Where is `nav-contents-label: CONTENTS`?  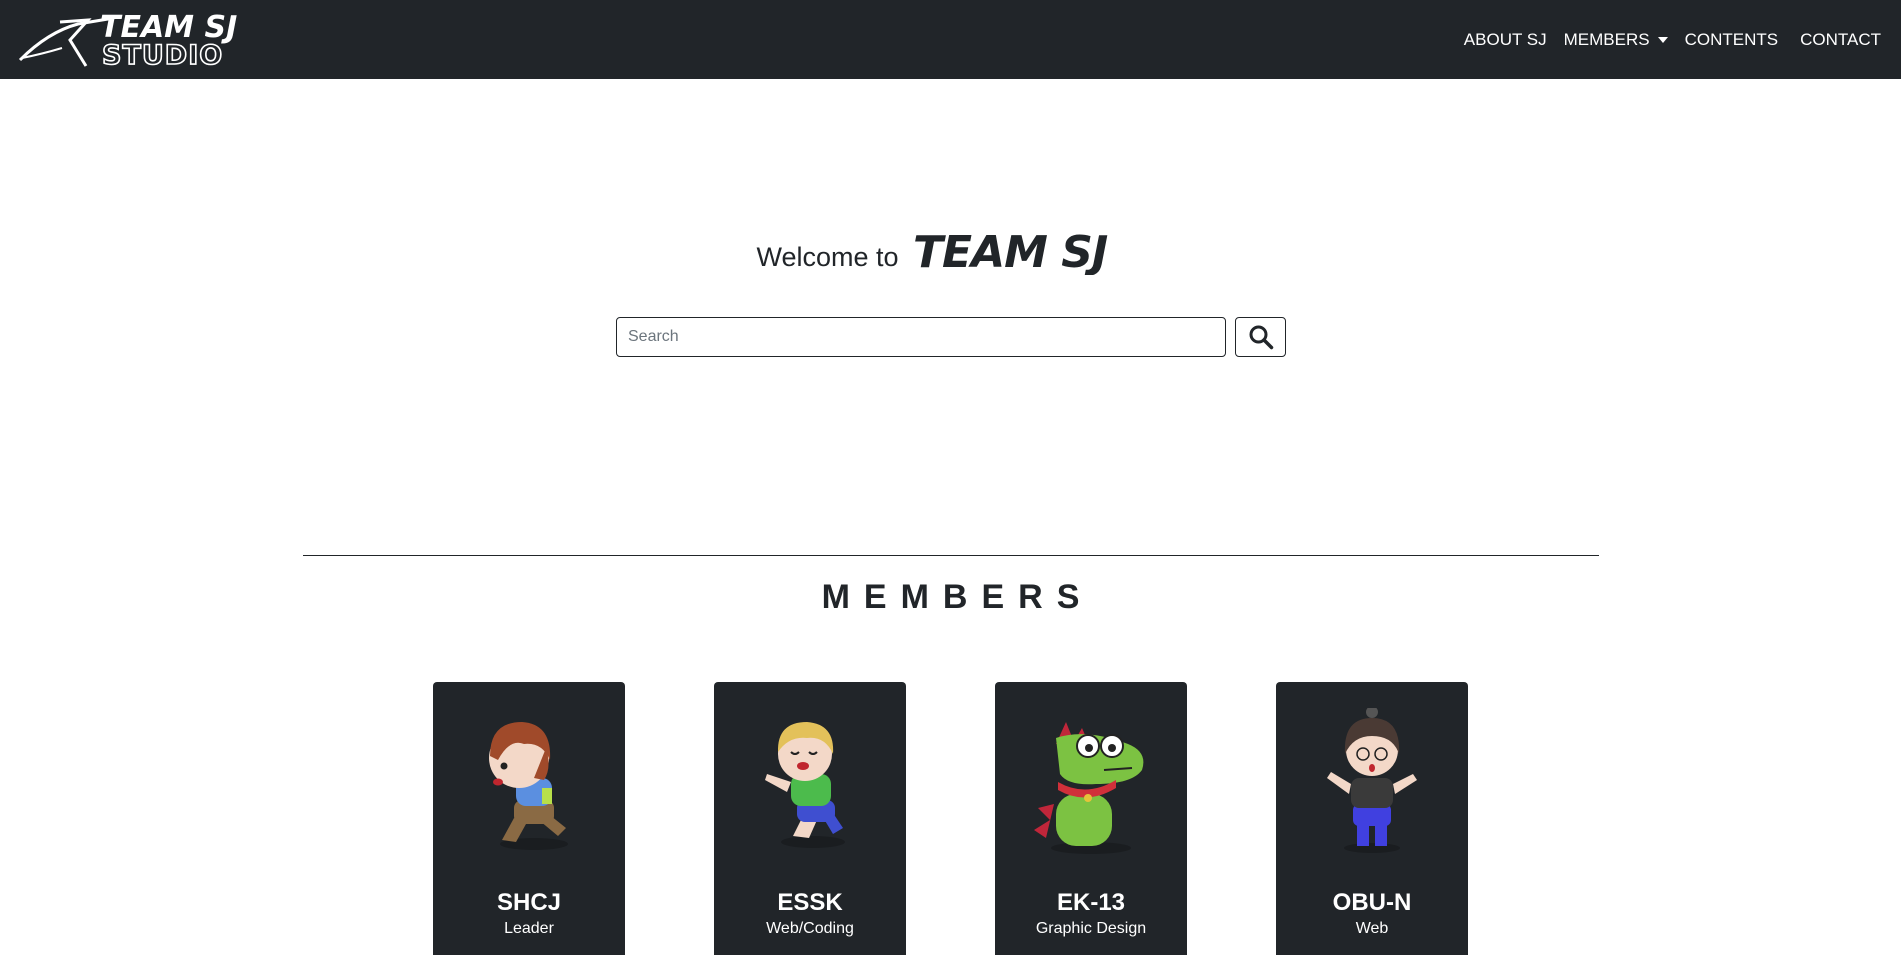
nav-contents-label: CONTENTS is located at coordinates (1731, 39).